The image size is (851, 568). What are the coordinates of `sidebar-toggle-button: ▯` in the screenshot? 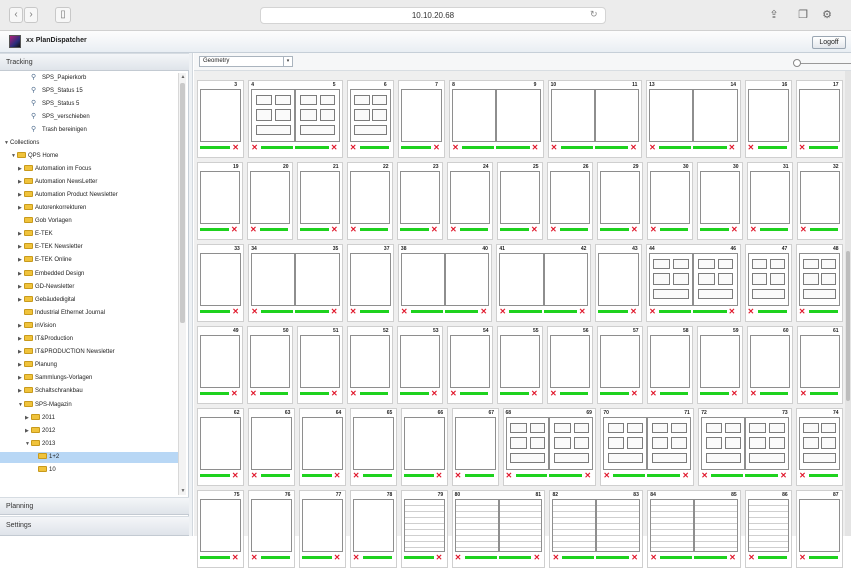 It's located at (63, 15).